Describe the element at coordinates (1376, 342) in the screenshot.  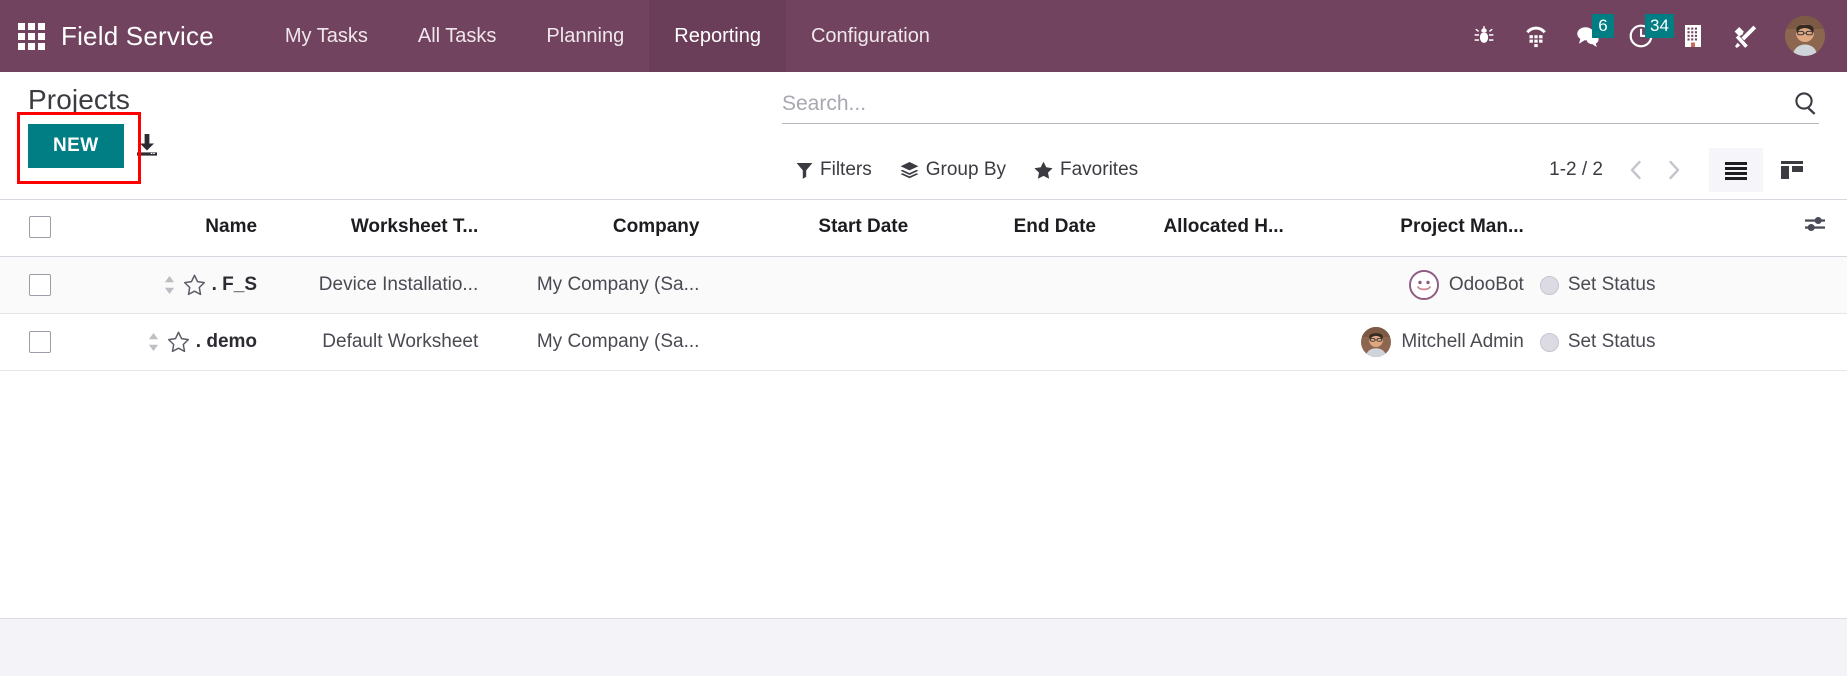
I see `user-photo-icon` at that location.